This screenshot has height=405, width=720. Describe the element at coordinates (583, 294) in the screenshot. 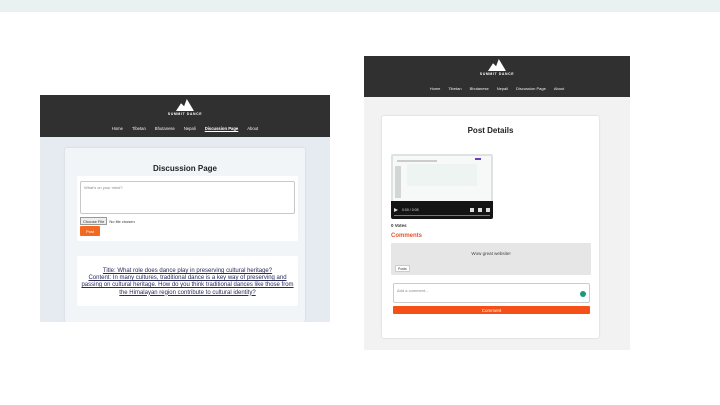

I see `emoji-icon` at that location.